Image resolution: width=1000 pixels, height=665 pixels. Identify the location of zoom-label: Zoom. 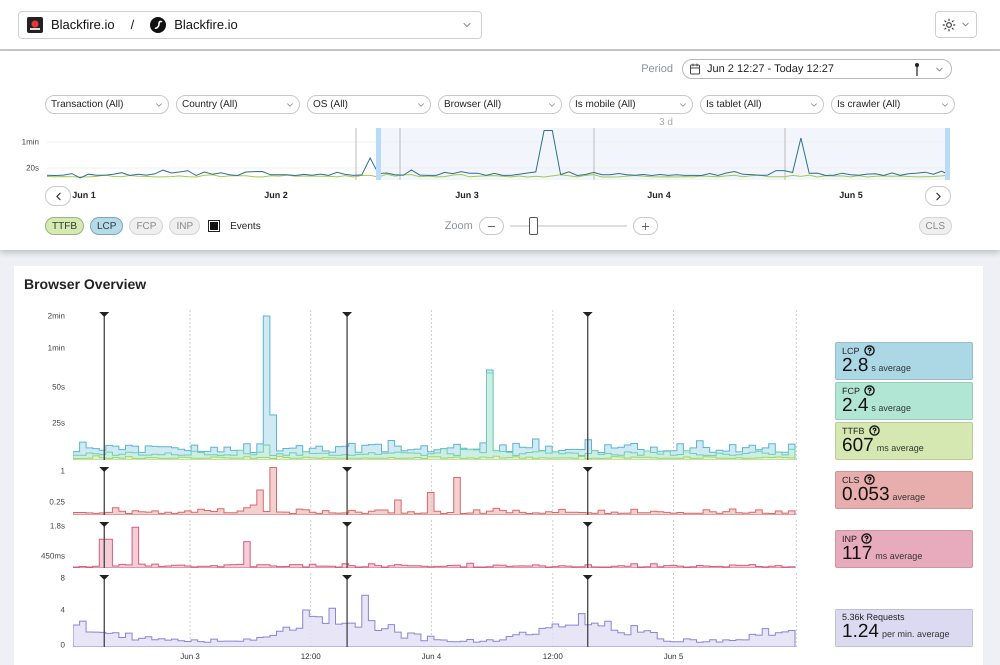
(458, 226).